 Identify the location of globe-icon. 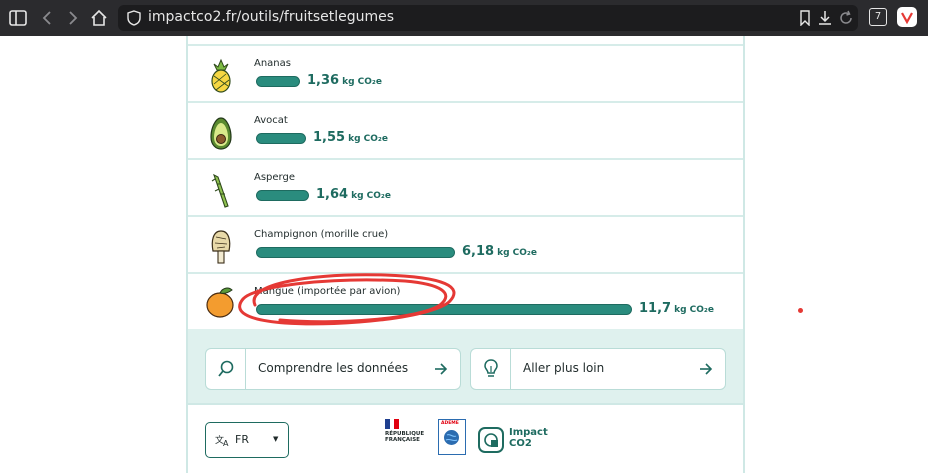
(451, 437).